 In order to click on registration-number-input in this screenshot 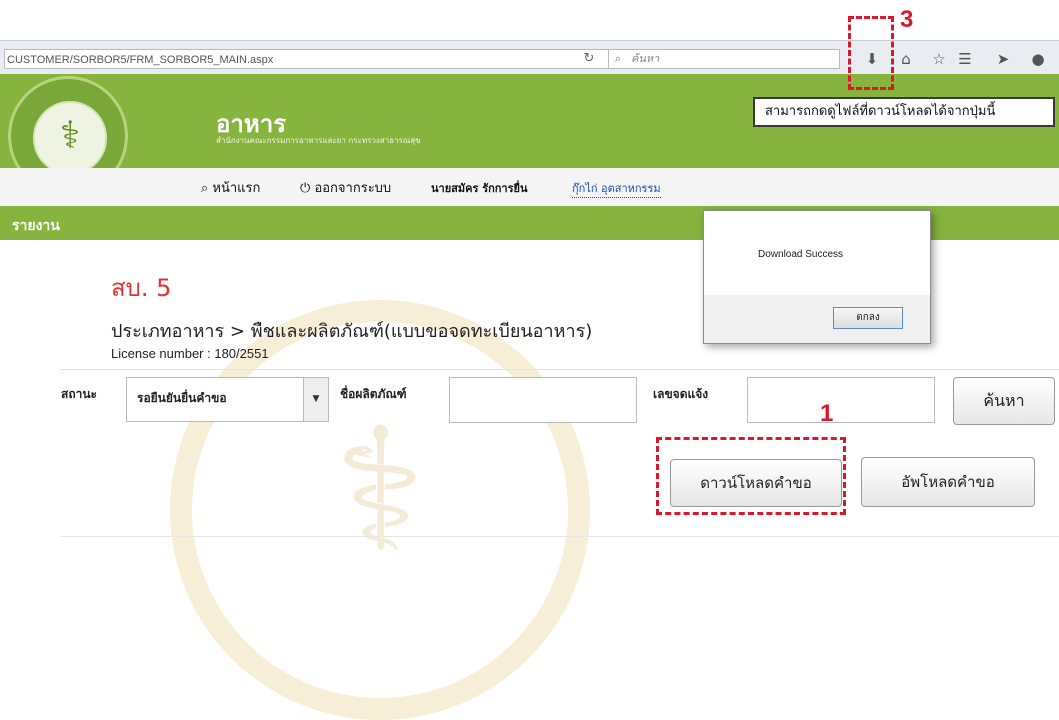, I will do `click(841, 400)`.